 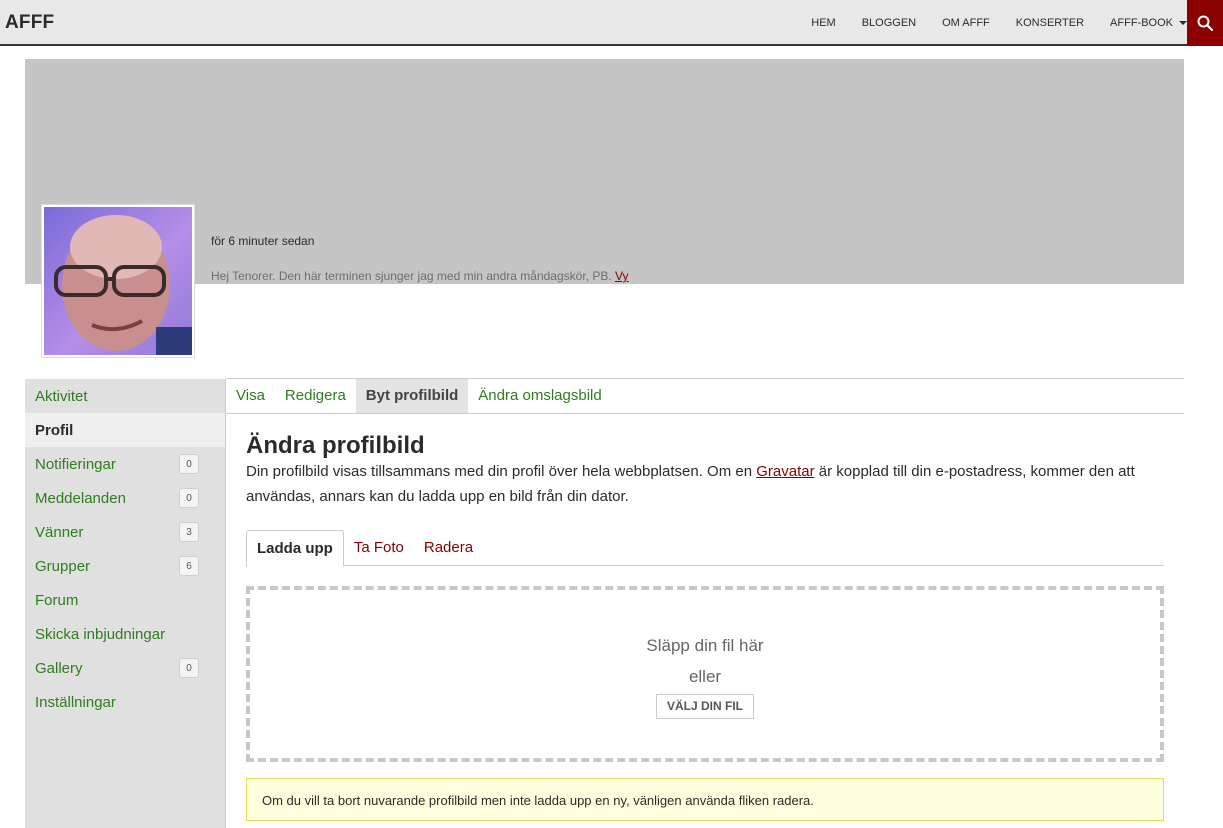 I want to click on sidebar-item-label: Meddelanden, so click(x=80, y=498).